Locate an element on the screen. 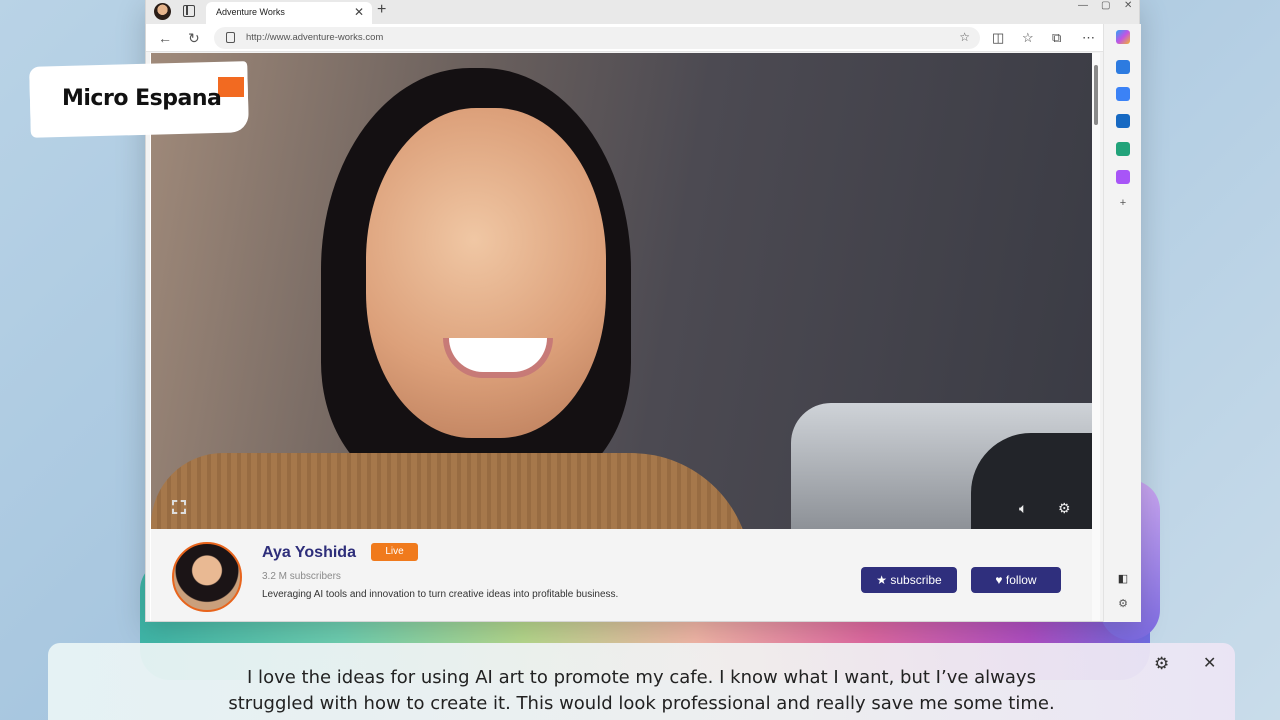 This screenshot has height=720, width=1280. favorites-icon: ☆ is located at coordinates (1028, 38).